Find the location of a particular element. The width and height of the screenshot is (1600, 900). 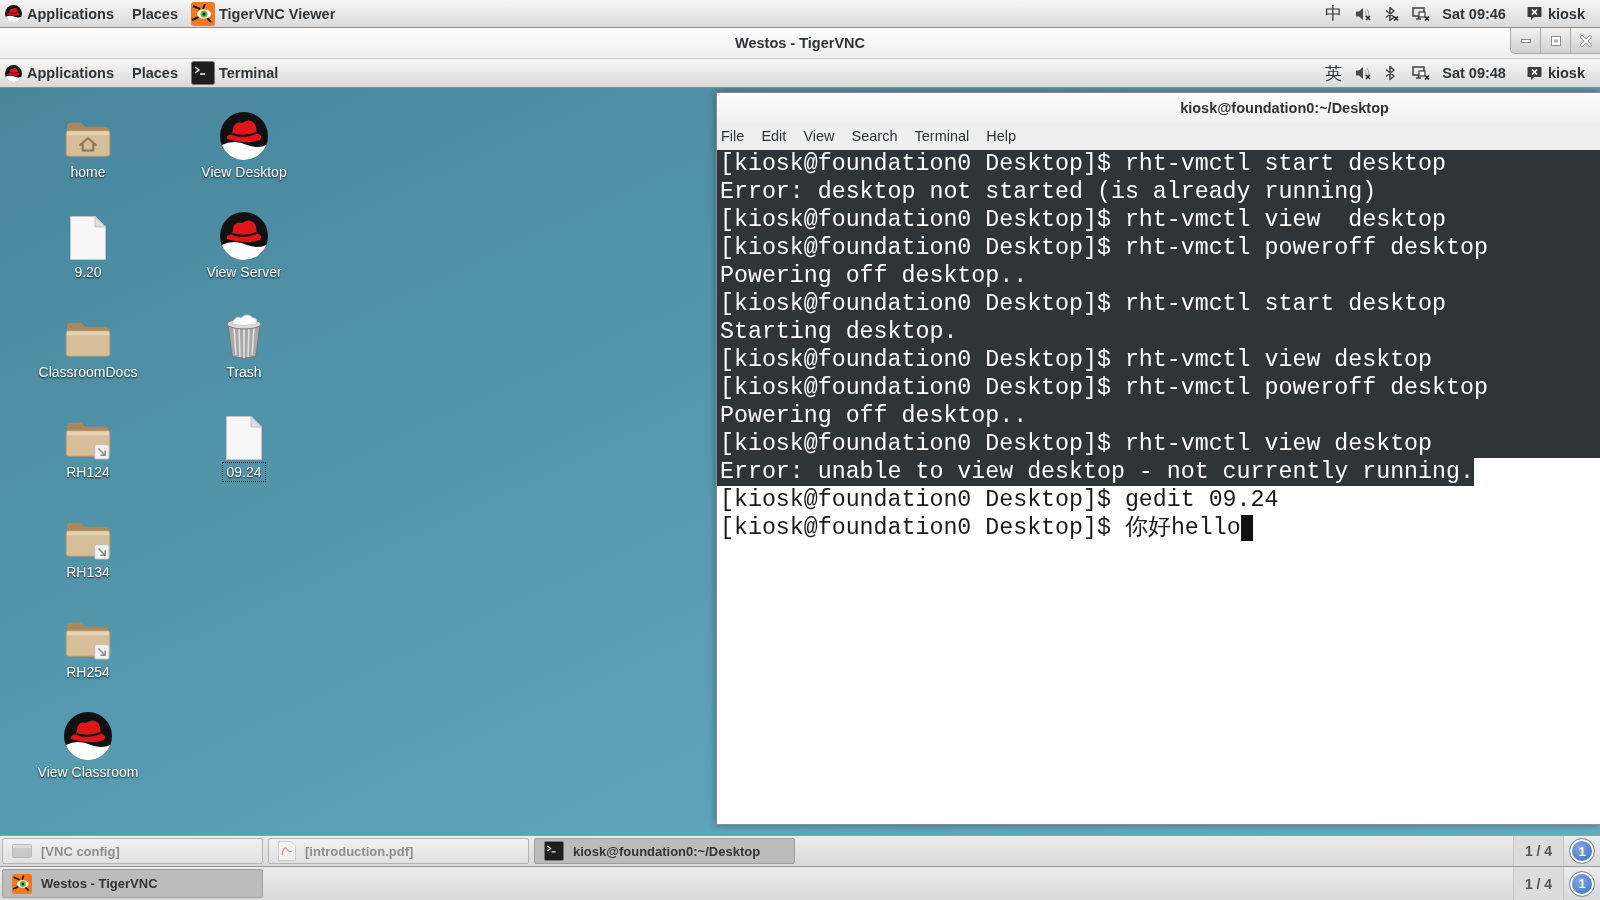

maximize-icon is located at coordinates (1555, 40).